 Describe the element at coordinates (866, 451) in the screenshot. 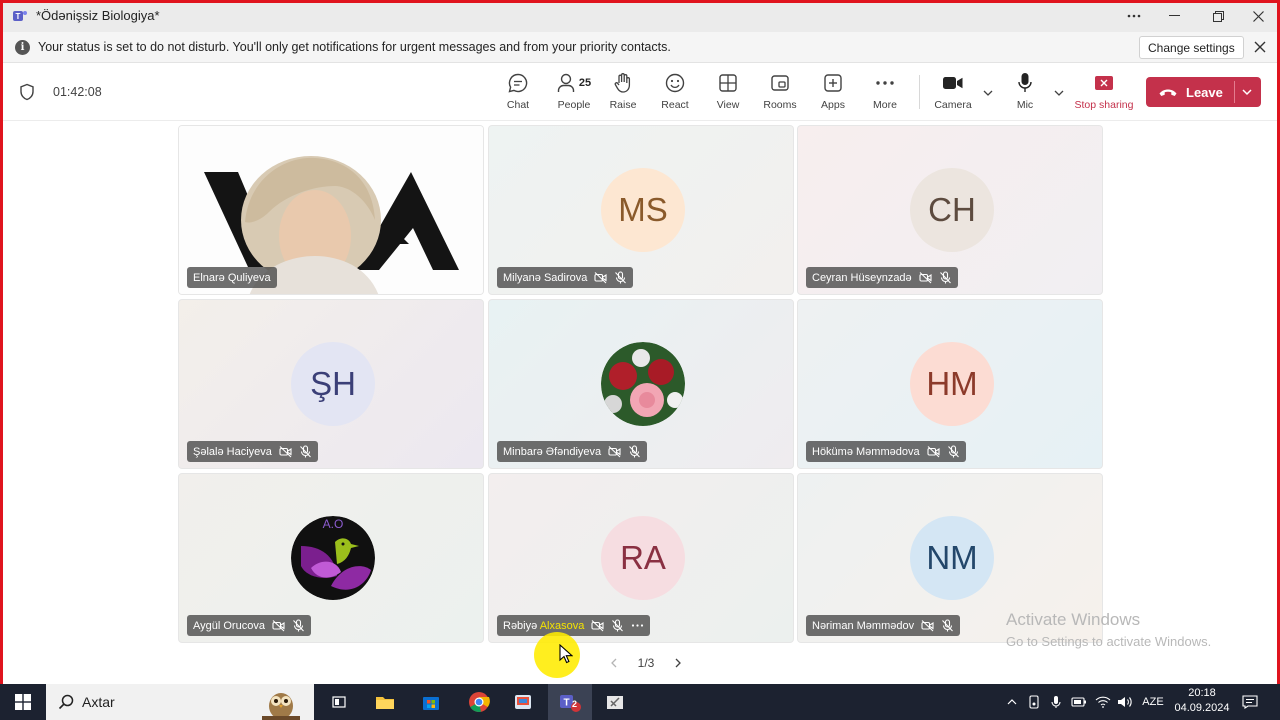

I see `participant-name: Hökümə Məmmədova` at that location.